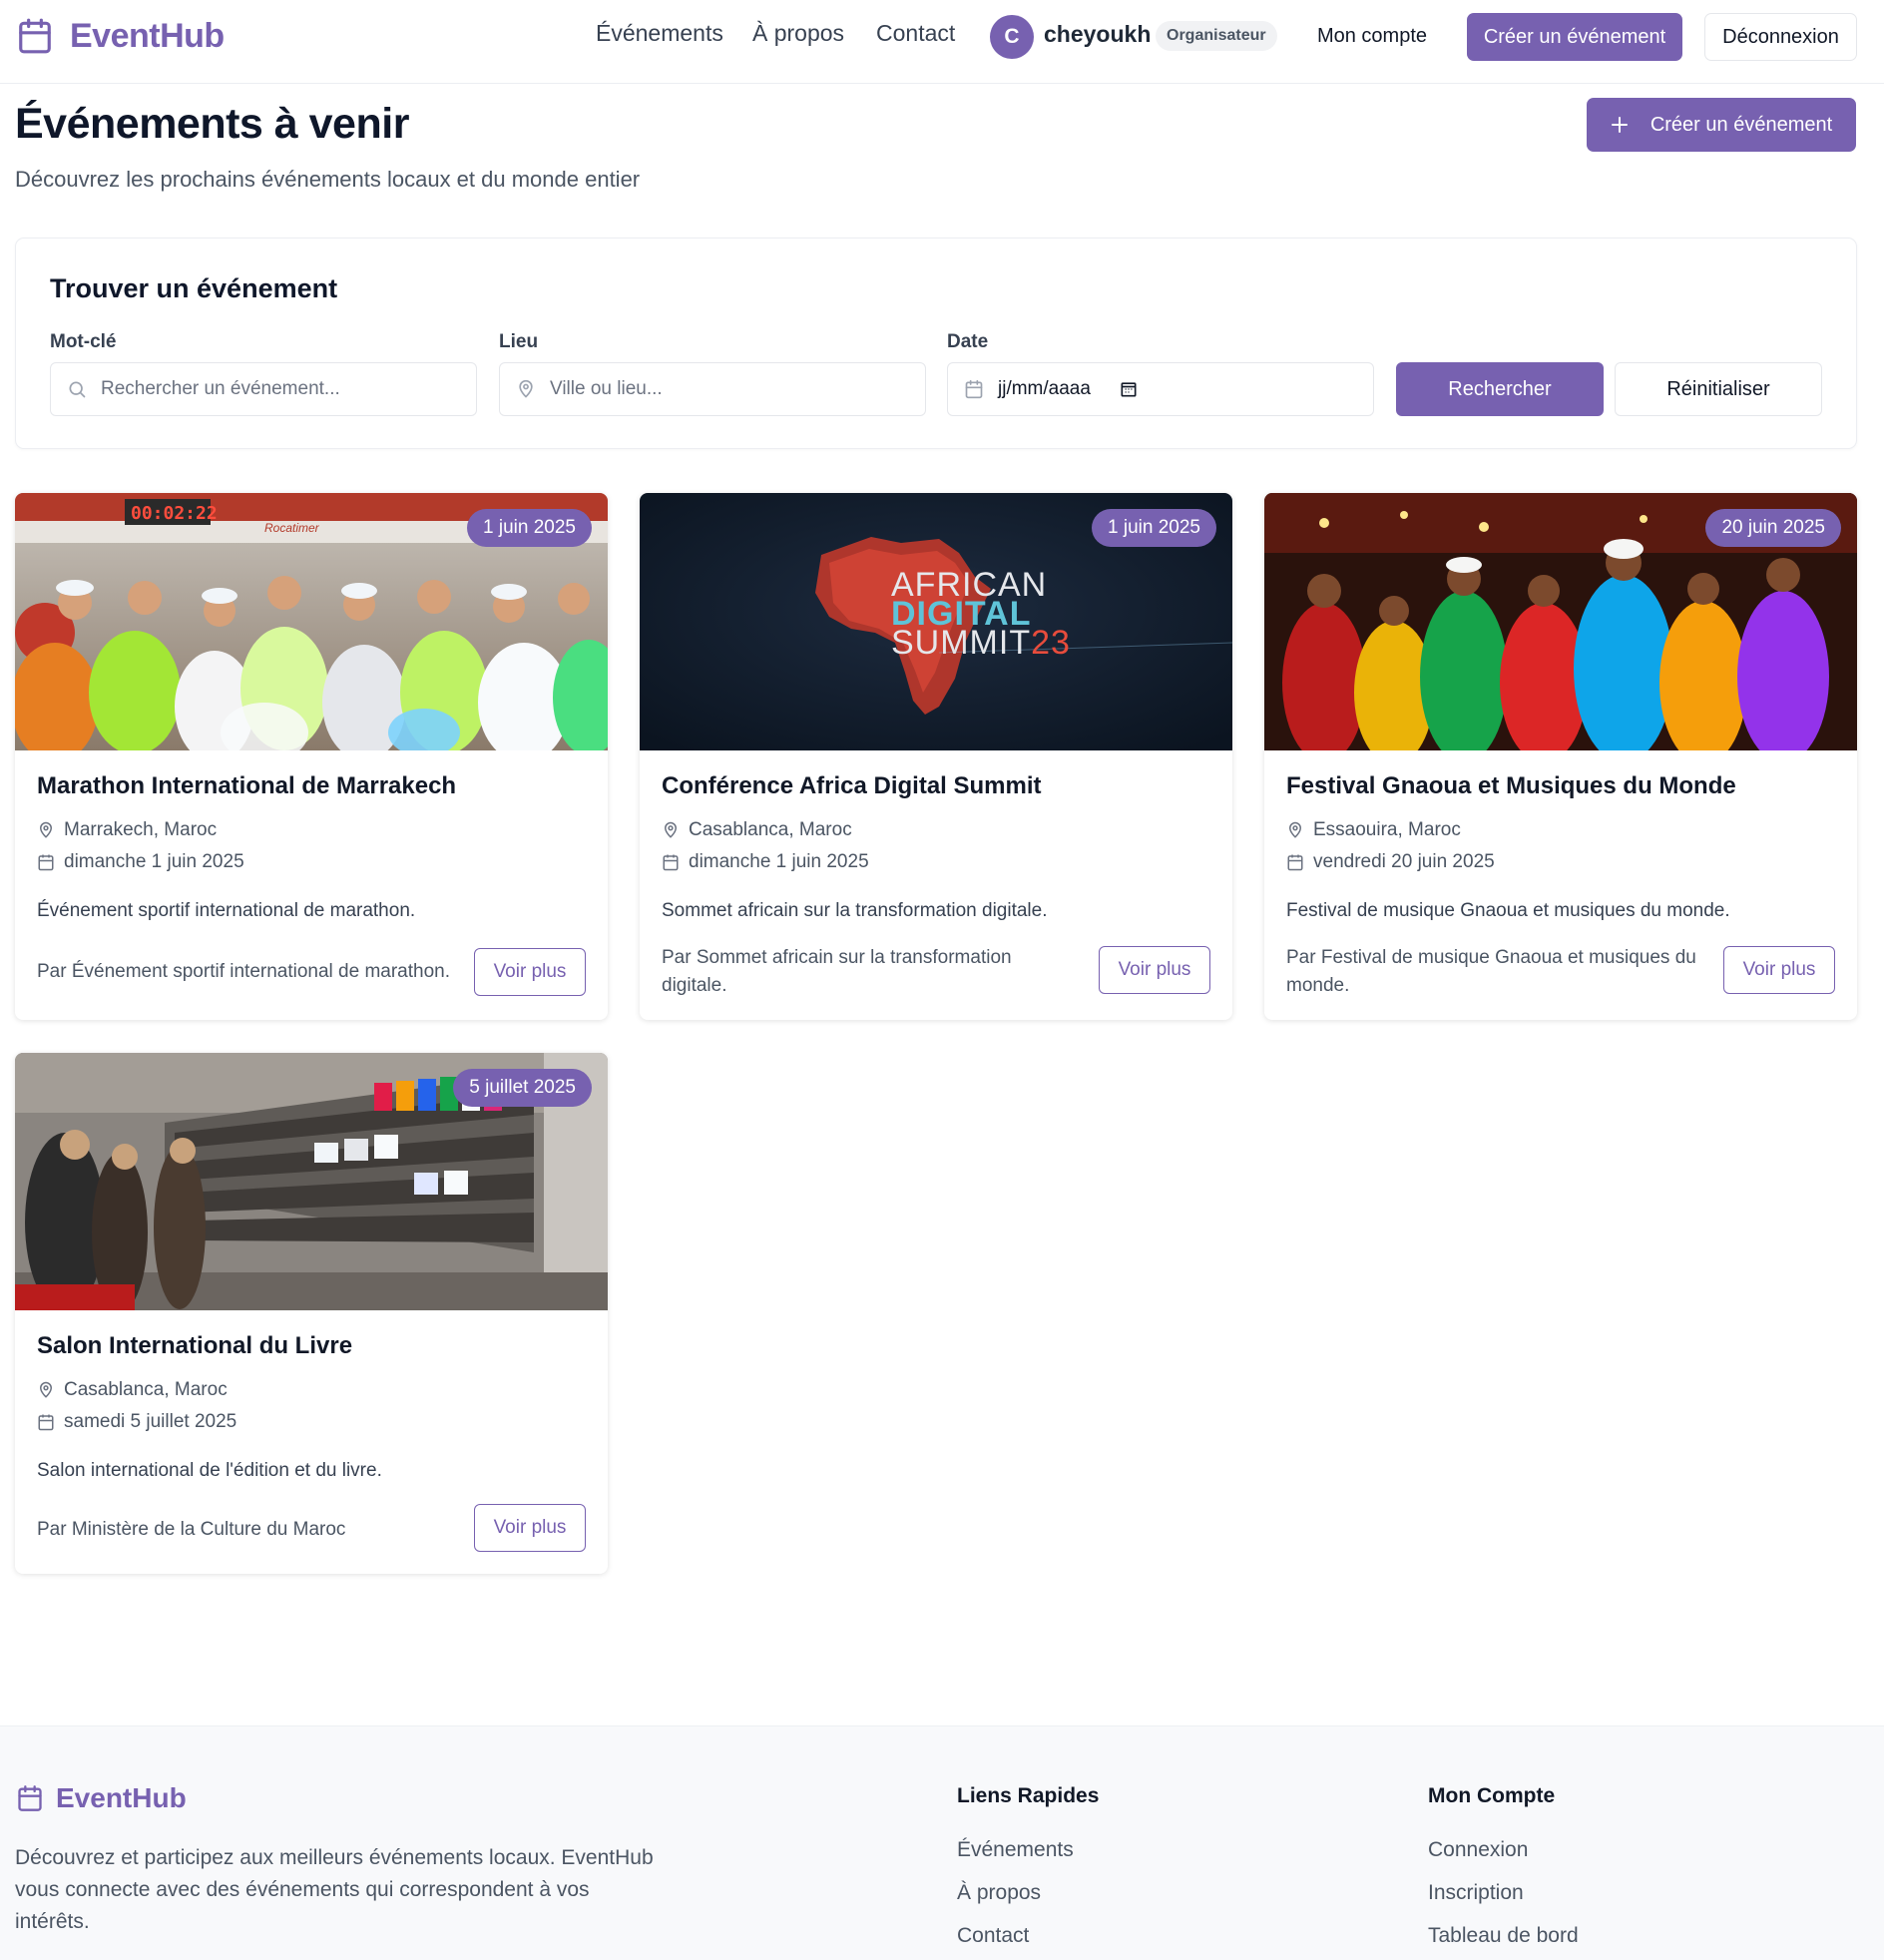 This screenshot has width=1884, height=1960. Describe the element at coordinates (1773, 528) in the screenshot. I see `date-badge: 20 juin 2025` at that location.